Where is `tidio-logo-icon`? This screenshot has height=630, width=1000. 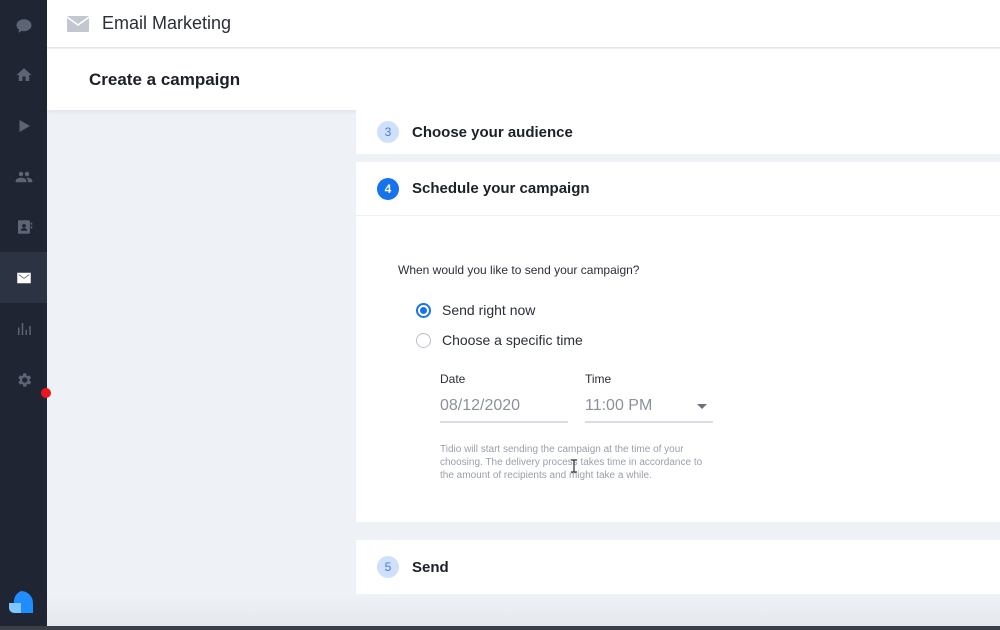
tidio-logo-icon is located at coordinates (21, 602).